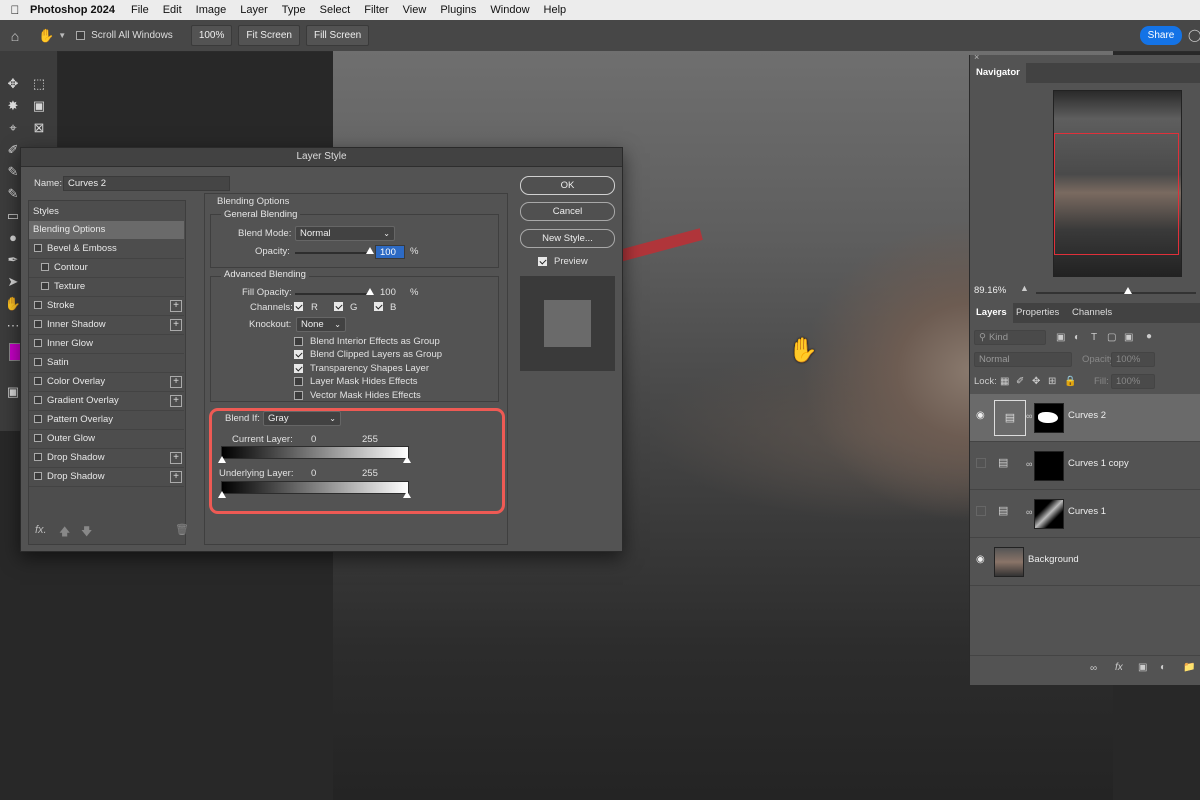 This screenshot has height=800, width=1200. What do you see at coordinates (1052, 381) in the screenshot?
I see `lock-artboard-icon: ⊞` at bounding box center [1052, 381].